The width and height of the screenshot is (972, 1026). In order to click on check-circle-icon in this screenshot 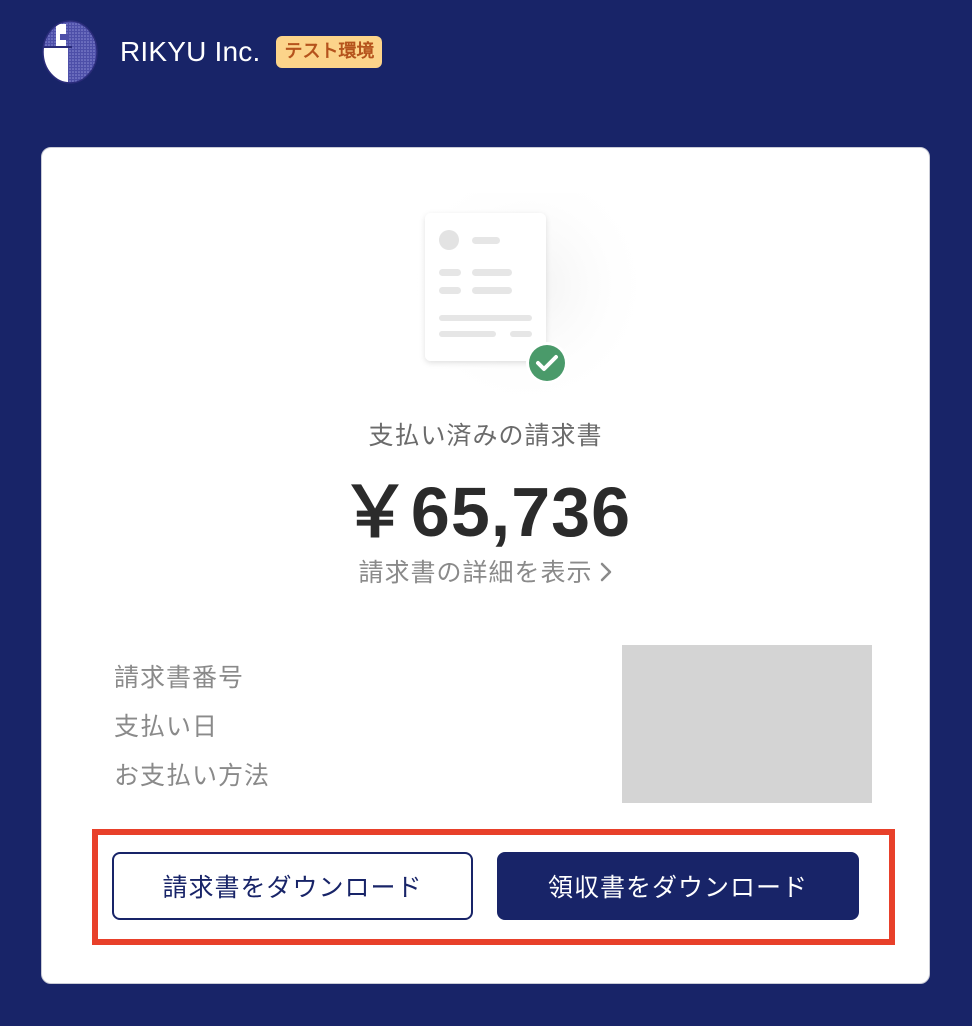, I will do `click(547, 363)`.